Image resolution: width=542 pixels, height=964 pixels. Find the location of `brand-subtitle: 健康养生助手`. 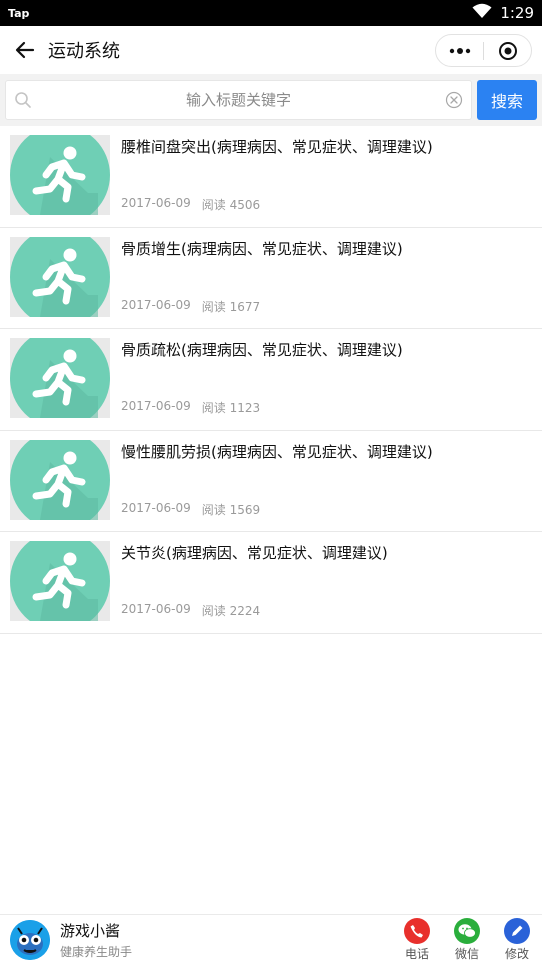

brand-subtitle: 健康养生助手 is located at coordinates (96, 951).